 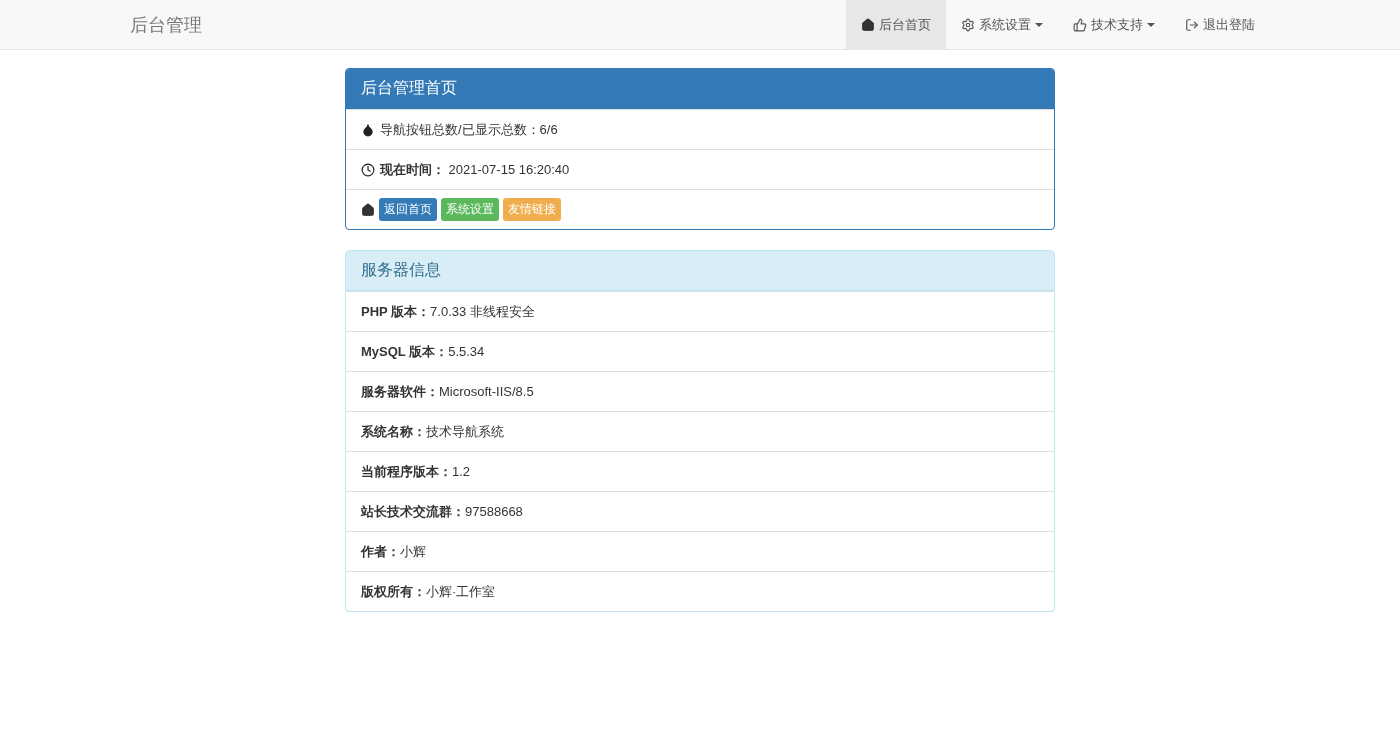 I want to click on panel-title: 后台管理首页, so click(x=700, y=89).